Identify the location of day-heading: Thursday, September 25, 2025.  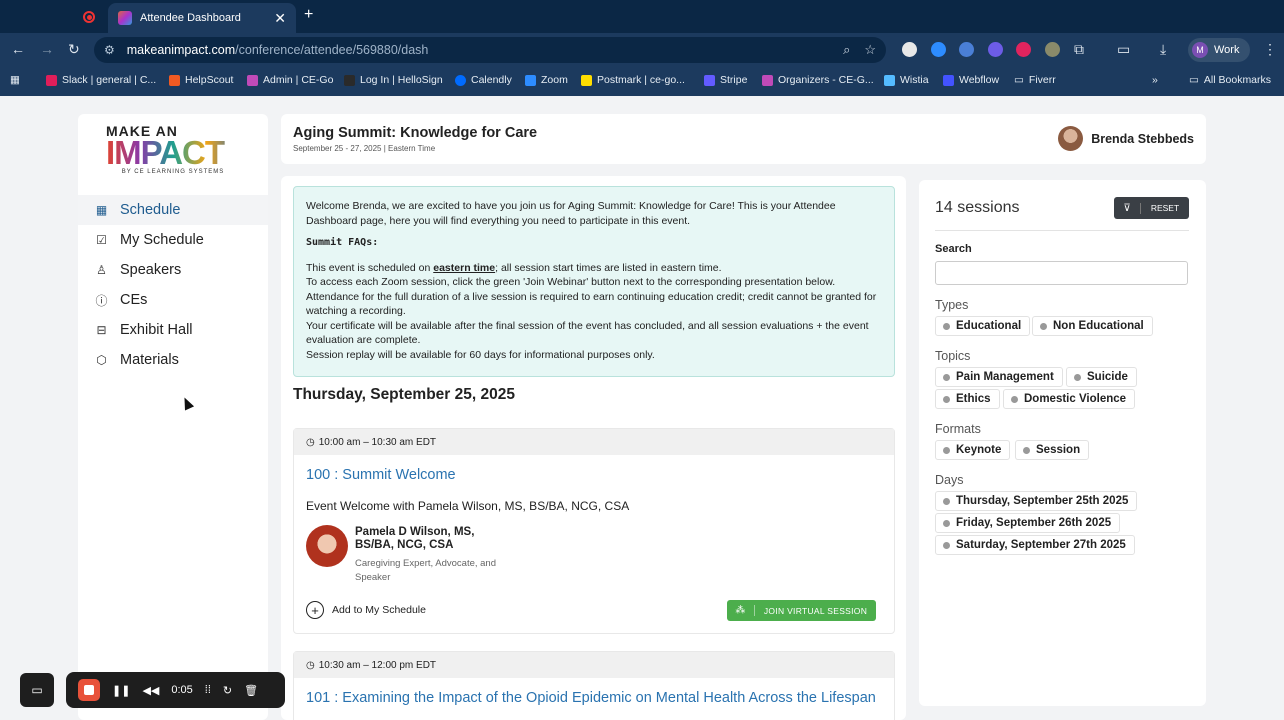
(404, 394).